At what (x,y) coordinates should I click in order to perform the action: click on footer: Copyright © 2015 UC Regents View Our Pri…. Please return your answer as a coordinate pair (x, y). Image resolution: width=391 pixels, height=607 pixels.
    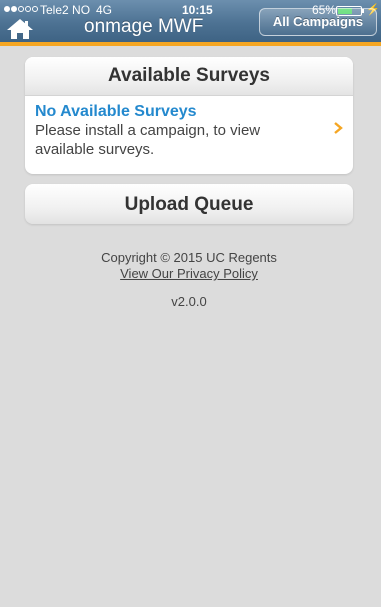
    Looking at the image, I should click on (189, 280).